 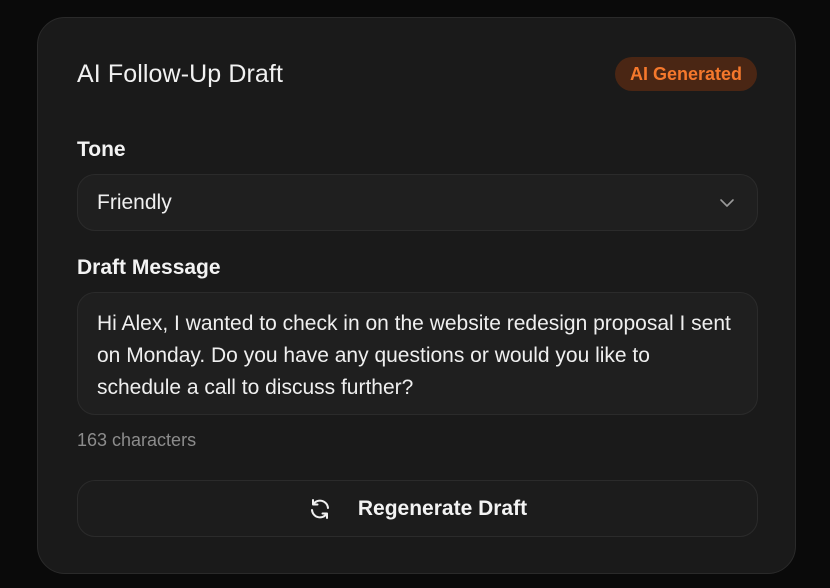 I want to click on tone-select-value: Friendly, so click(x=134, y=202).